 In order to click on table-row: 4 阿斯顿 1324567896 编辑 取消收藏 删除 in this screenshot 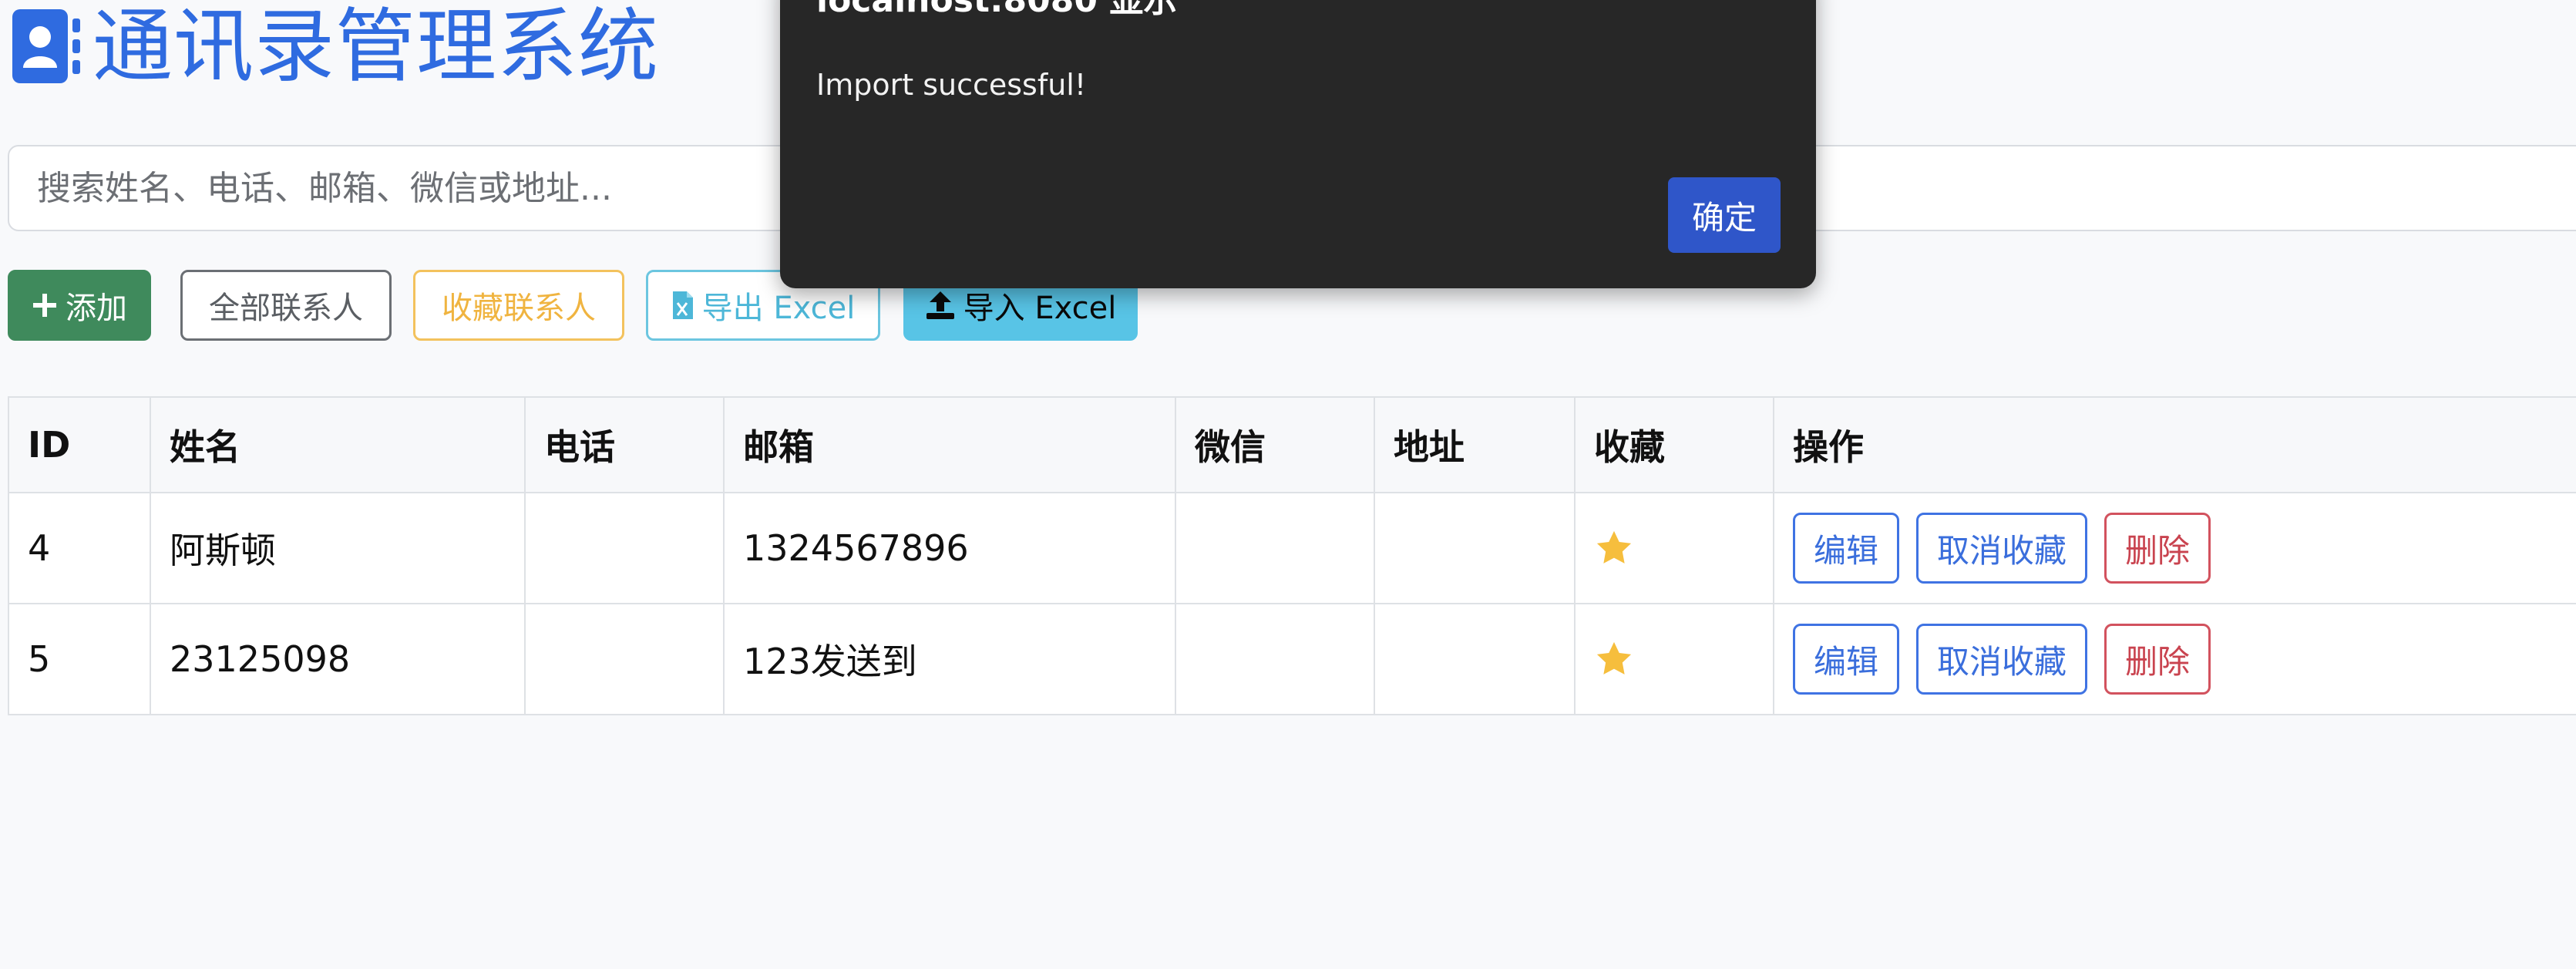, I will do `click(1292, 548)`.